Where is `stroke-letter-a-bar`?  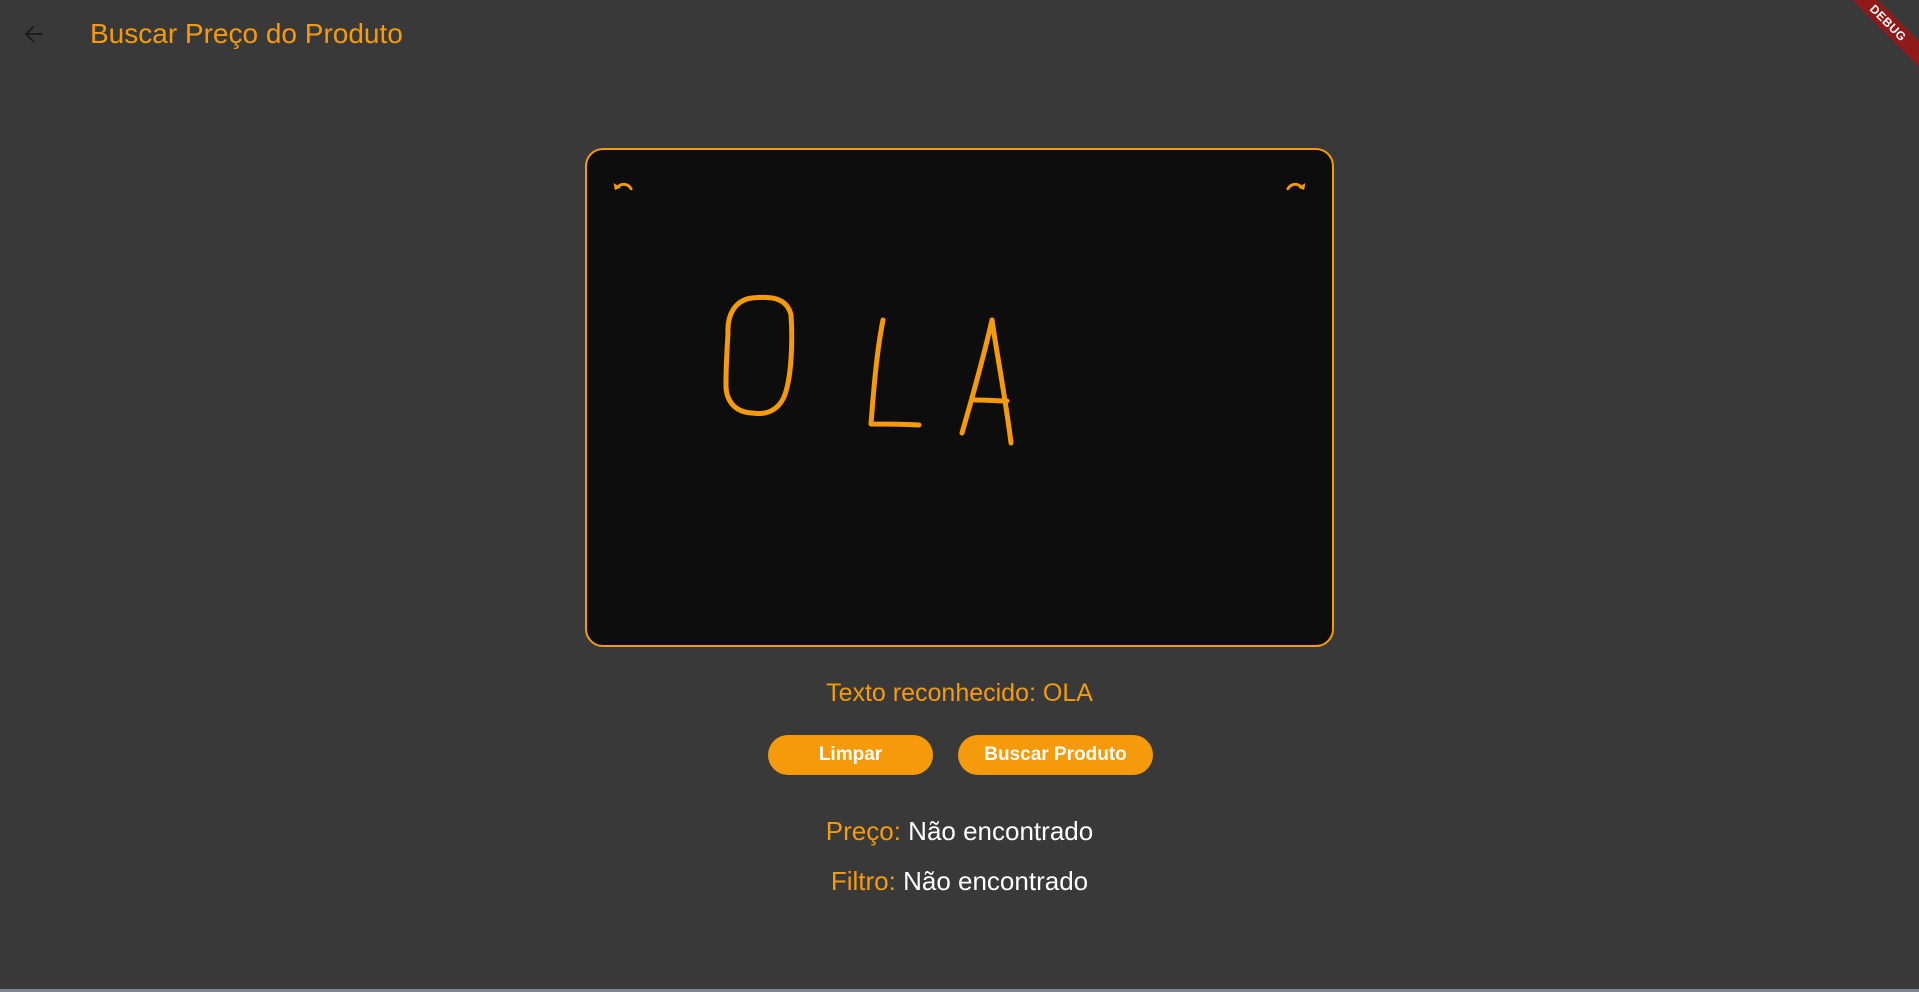 stroke-letter-a-bar is located at coordinates (991, 400).